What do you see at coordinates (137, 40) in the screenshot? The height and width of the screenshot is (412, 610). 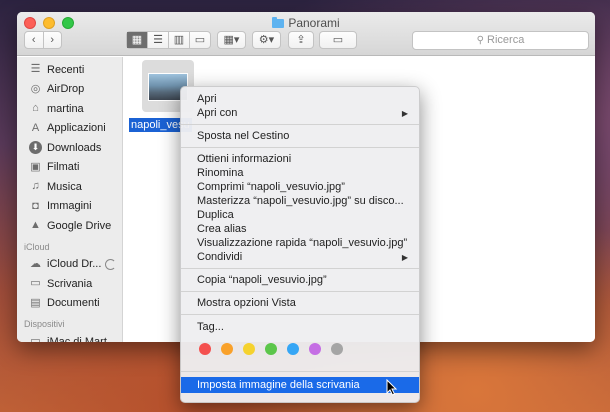 I see `icon-view-button: ▦` at bounding box center [137, 40].